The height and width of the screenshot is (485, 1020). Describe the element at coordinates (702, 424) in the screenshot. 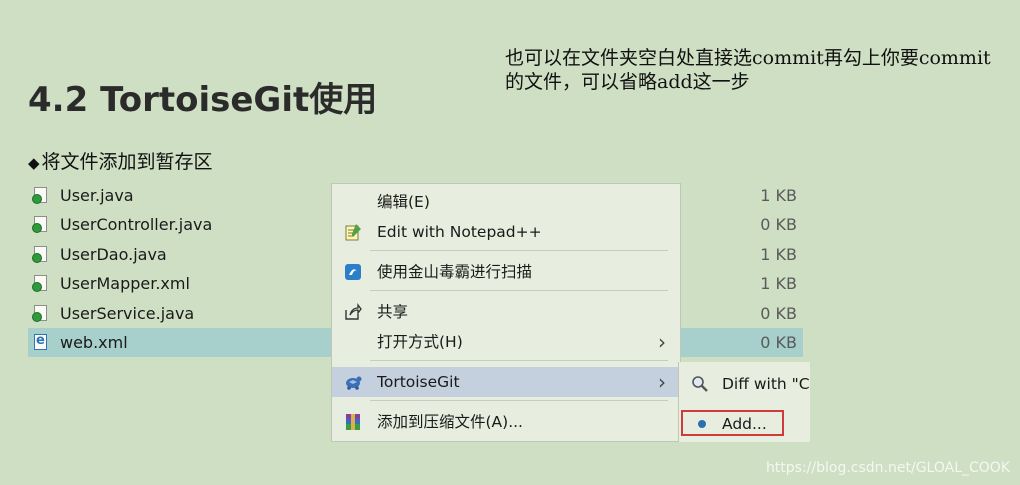

I see `add-icon` at that location.